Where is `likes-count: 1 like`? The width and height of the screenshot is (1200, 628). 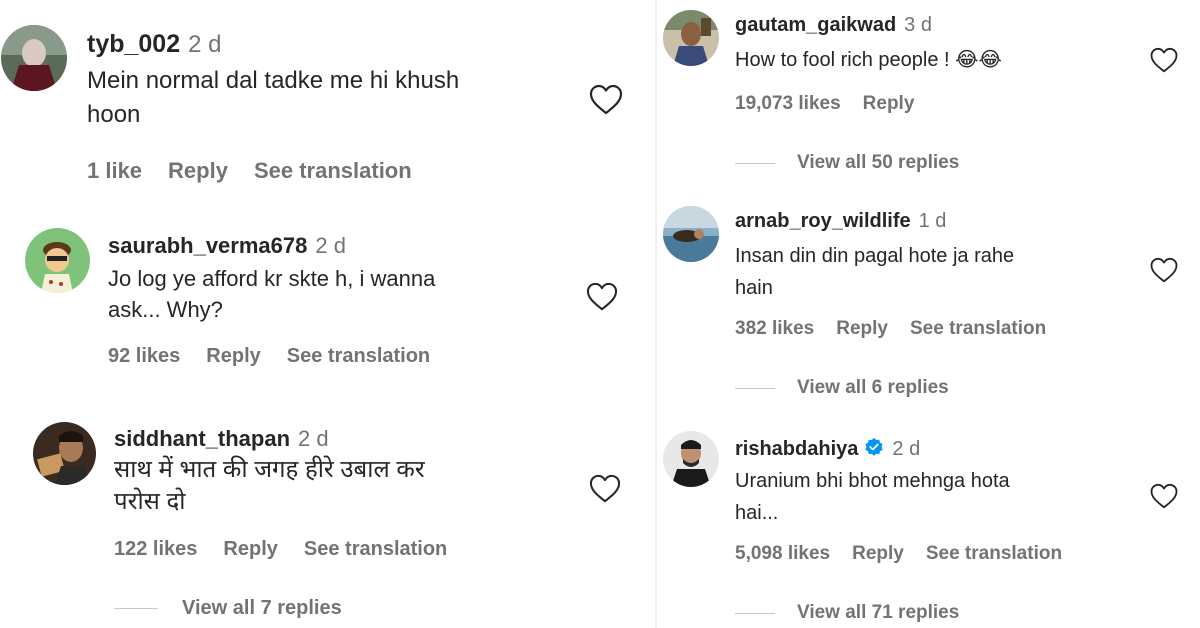 likes-count: 1 like is located at coordinates (114, 171).